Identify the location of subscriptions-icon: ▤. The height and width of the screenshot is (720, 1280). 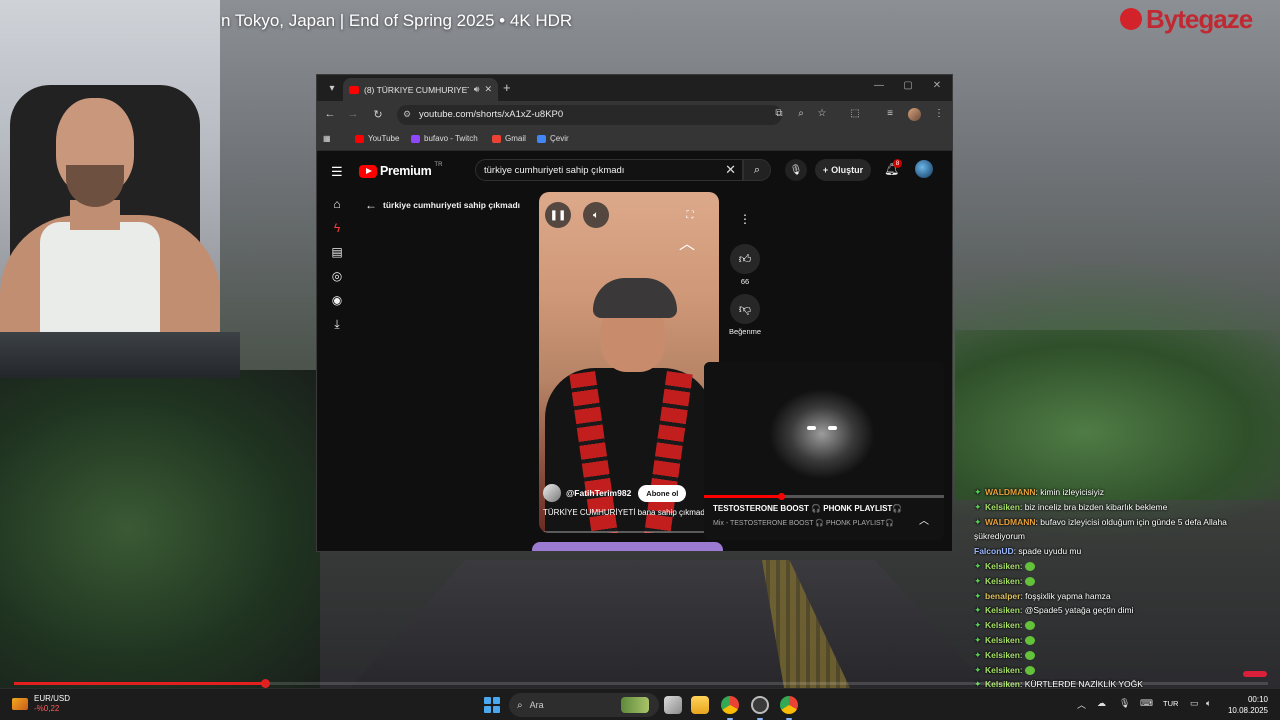
(337, 253).